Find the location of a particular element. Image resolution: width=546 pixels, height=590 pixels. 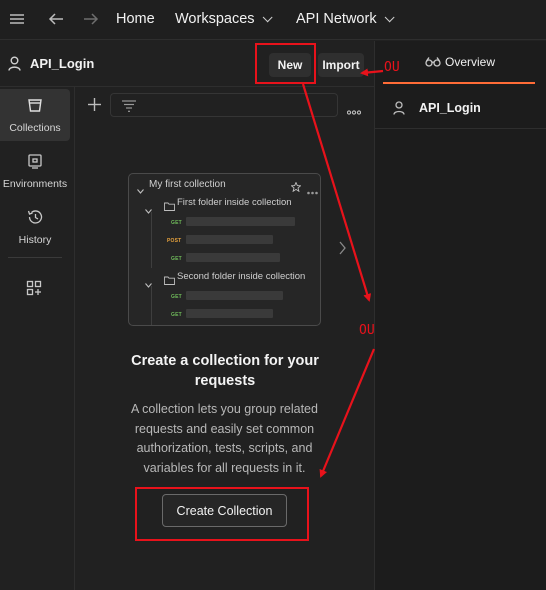

api-network-label: API Network is located at coordinates (336, 19).